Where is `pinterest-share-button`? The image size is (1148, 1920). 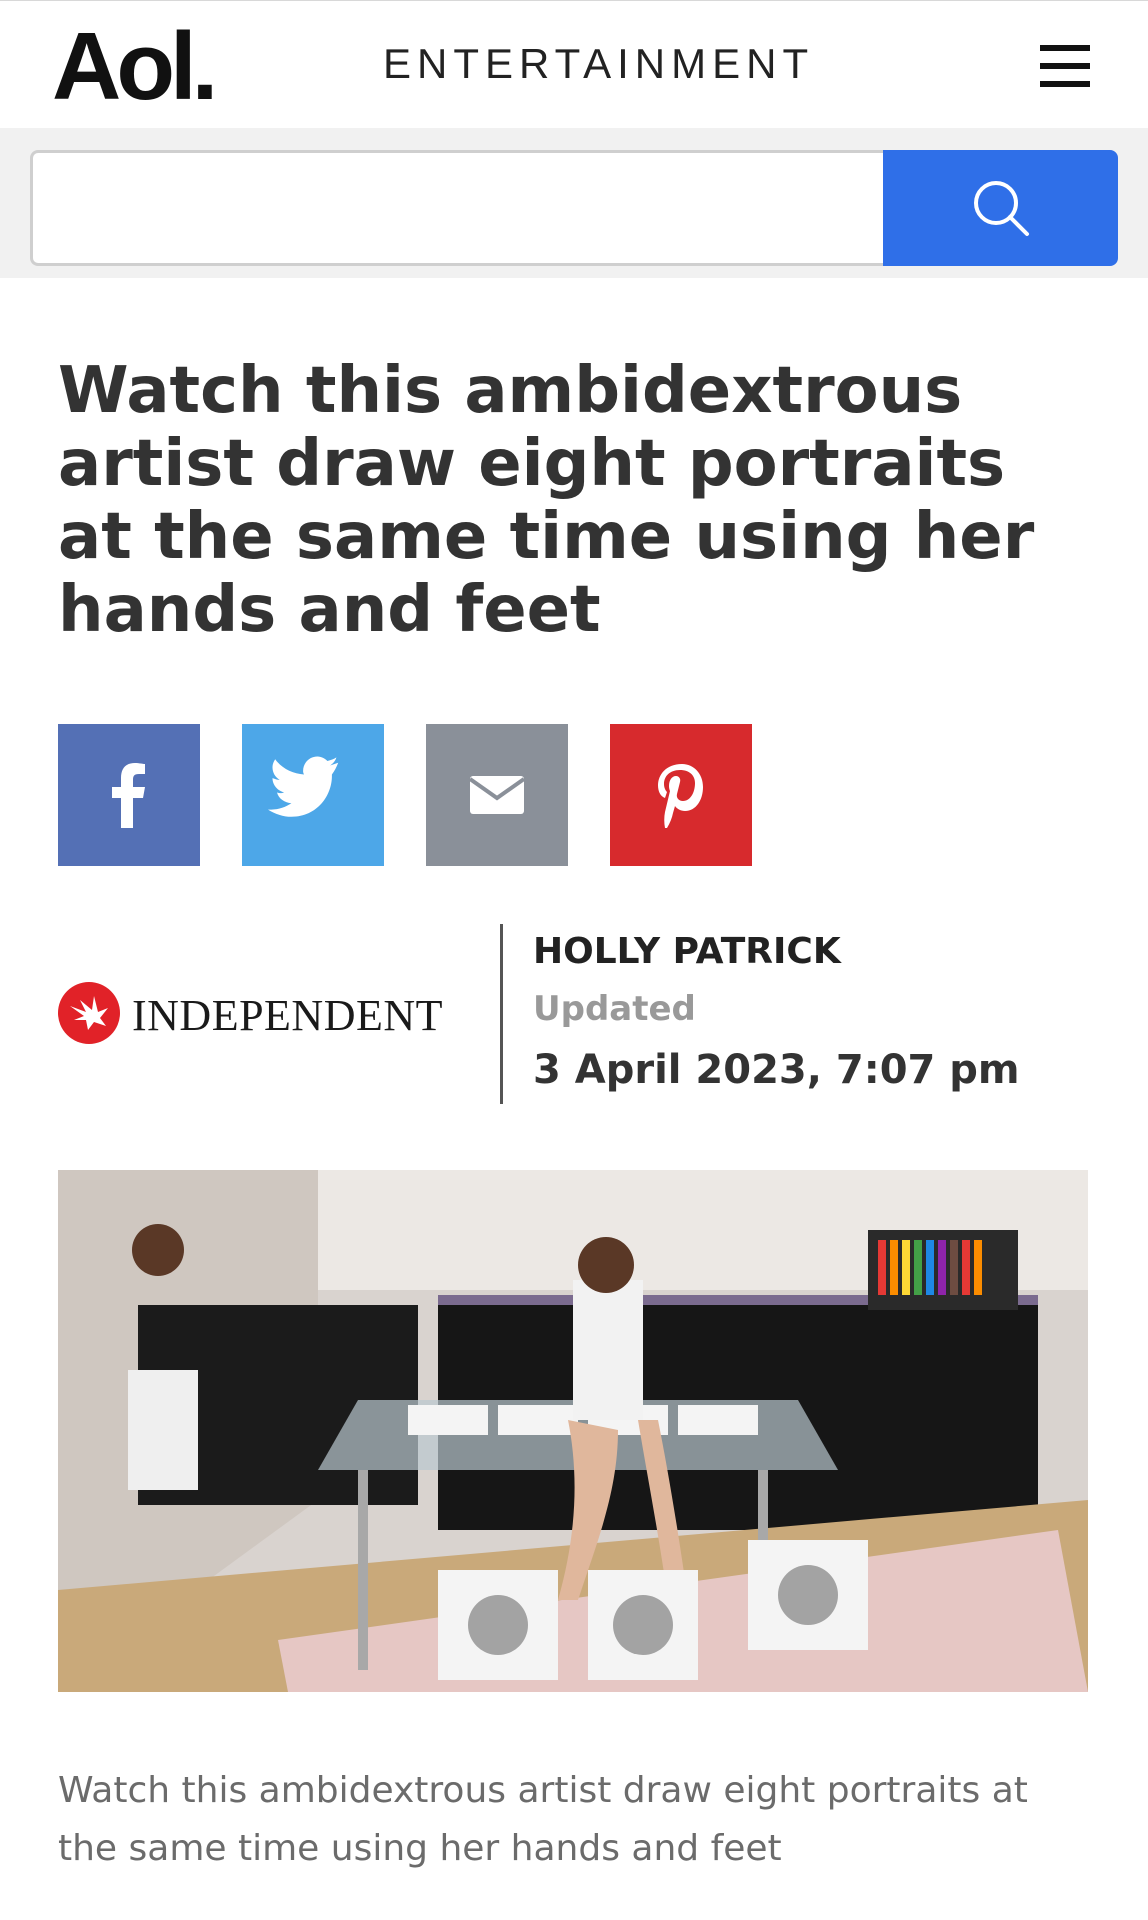
pinterest-share-button is located at coordinates (681, 795).